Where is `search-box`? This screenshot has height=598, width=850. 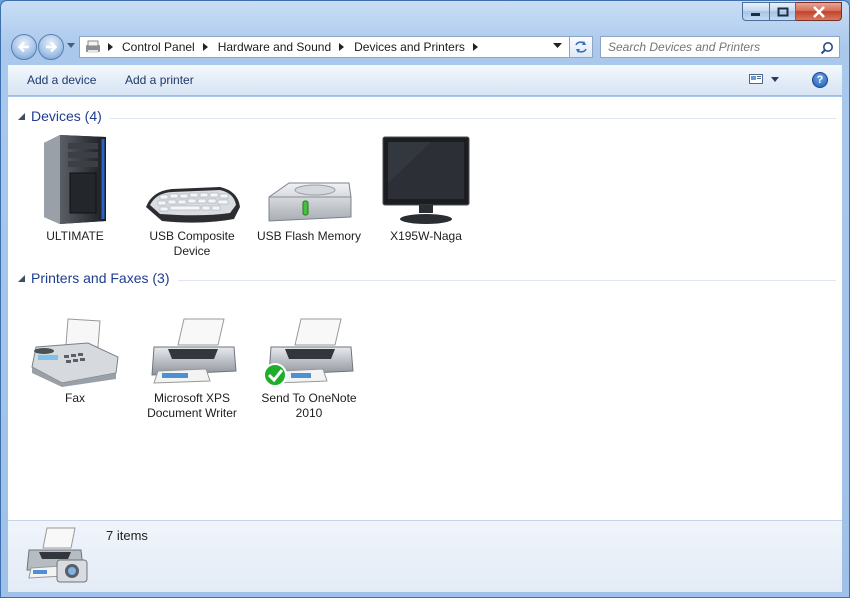
search-box is located at coordinates (720, 47).